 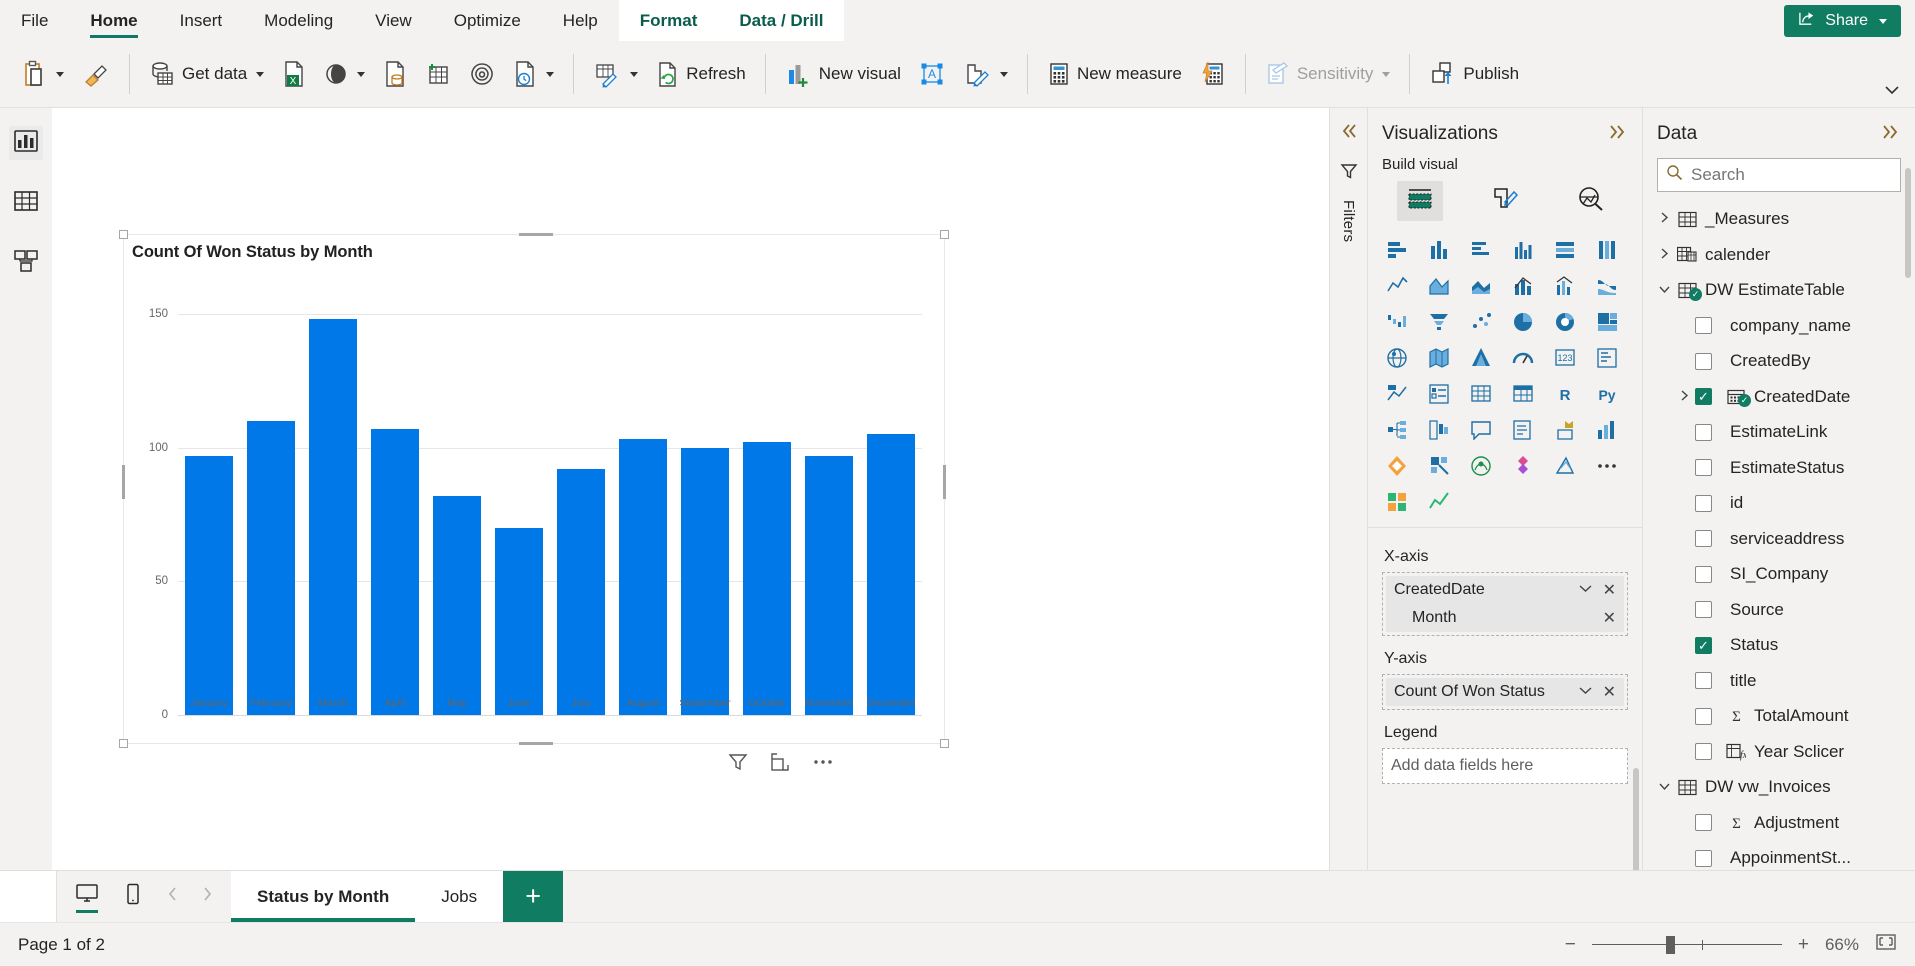 What do you see at coordinates (1783, 610) in the screenshot?
I see `field-list-field-row: Source` at bounding box center [1783, 610].